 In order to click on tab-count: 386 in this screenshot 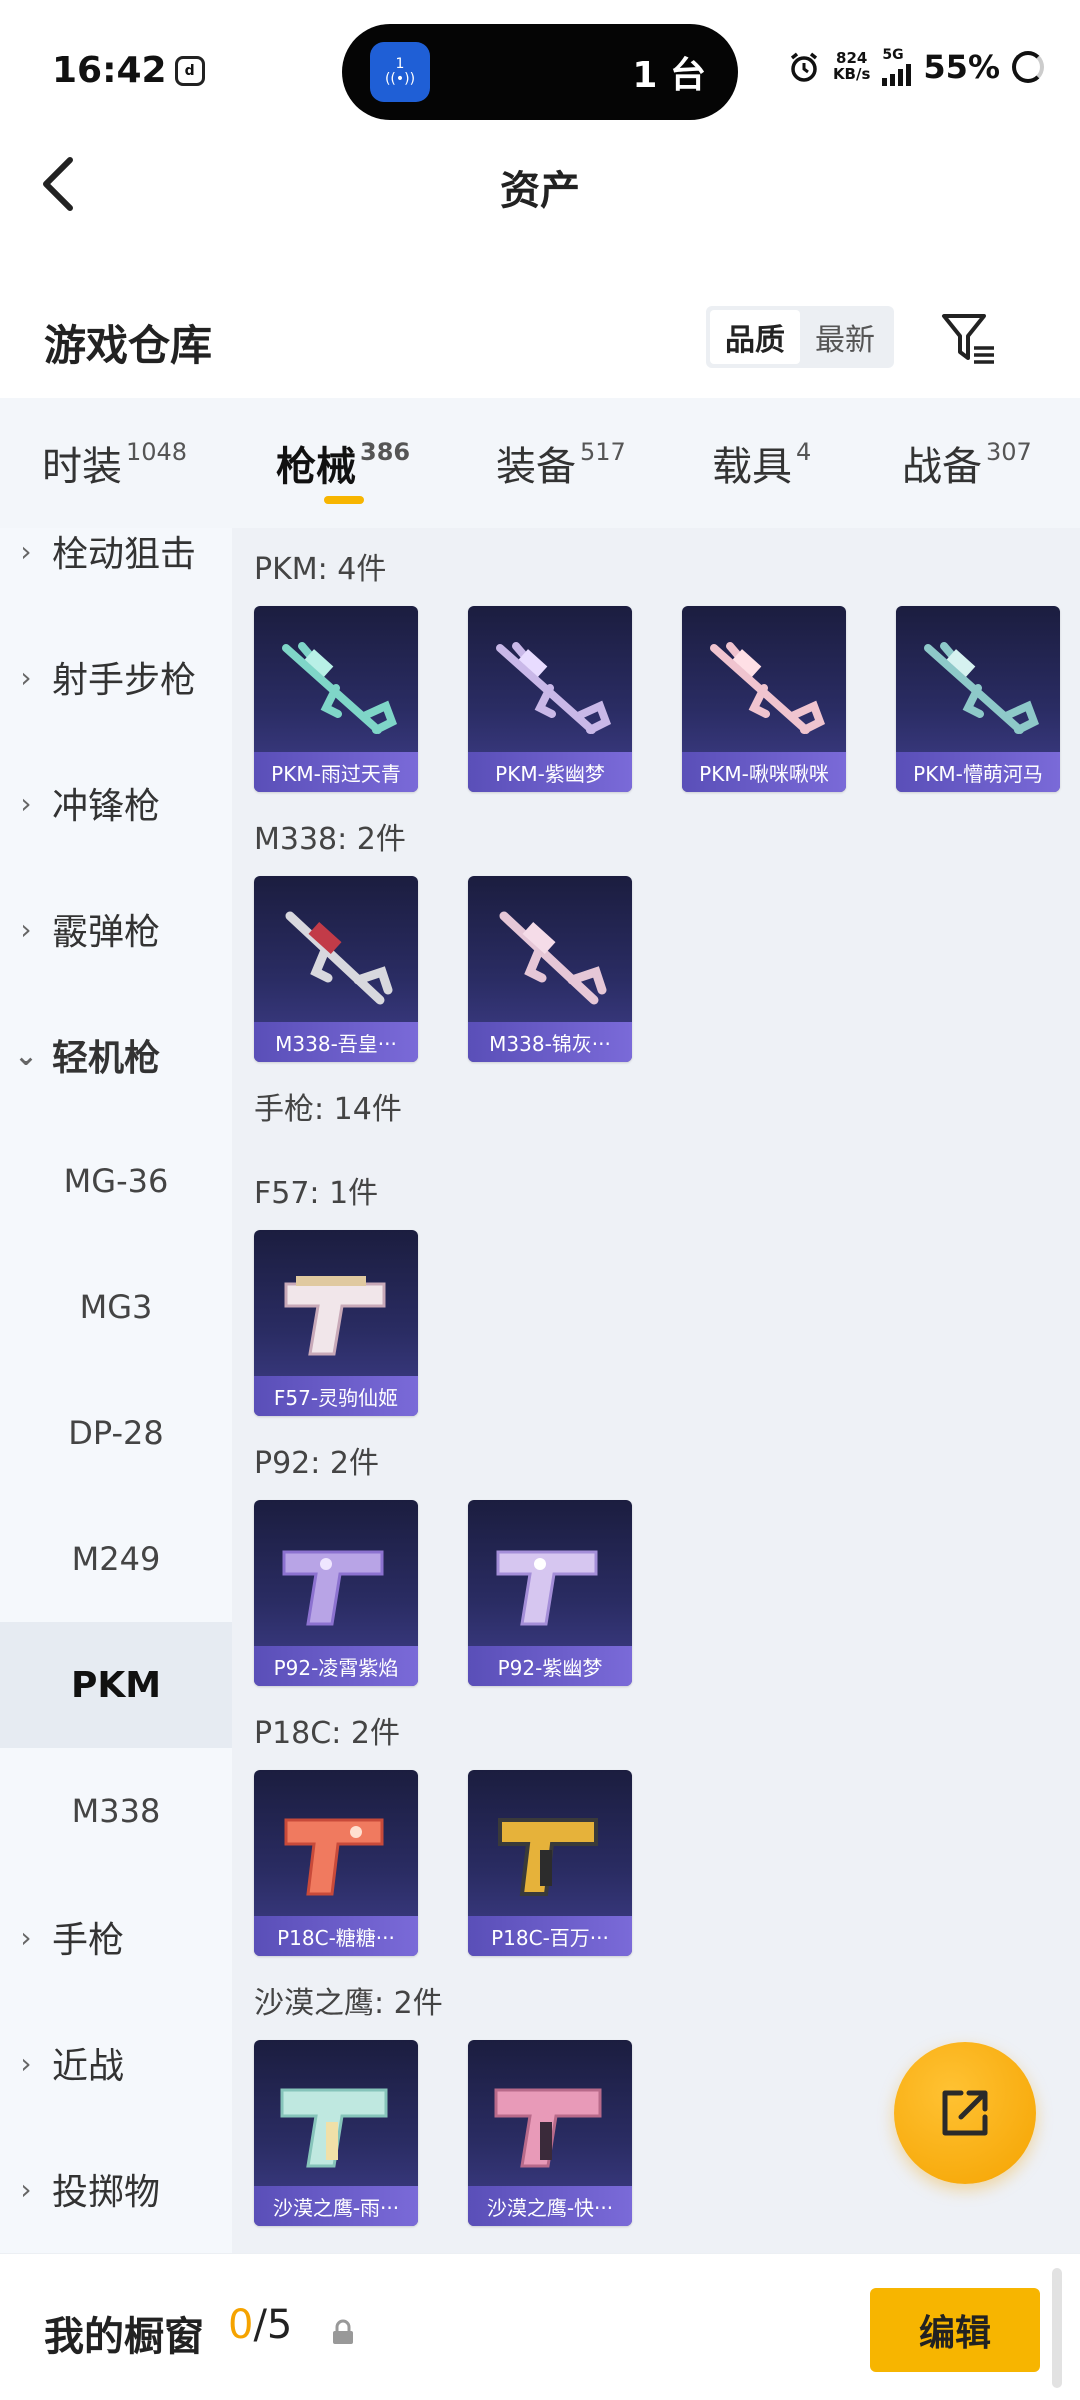, I will do `click(385, 452)`.